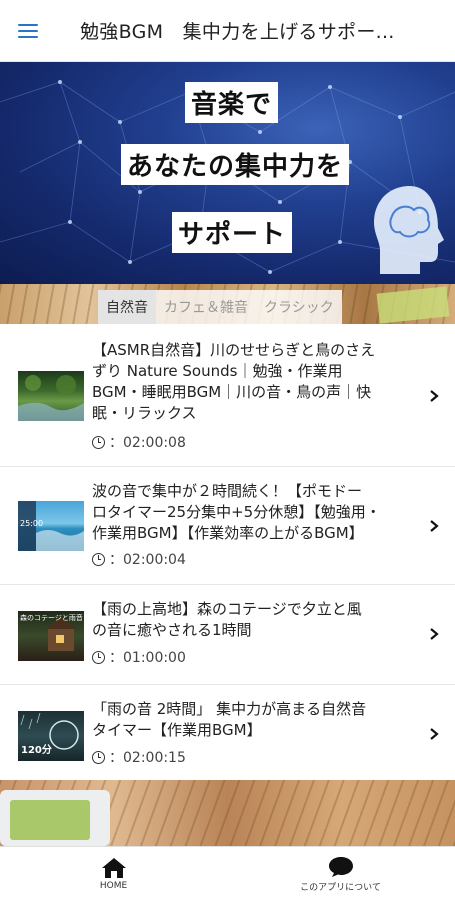 The width and height of the screenshot is (455, 900). Describe the element at coordinates (55, 818) in the screenshot. I see `timer-device-decoration` at that location.